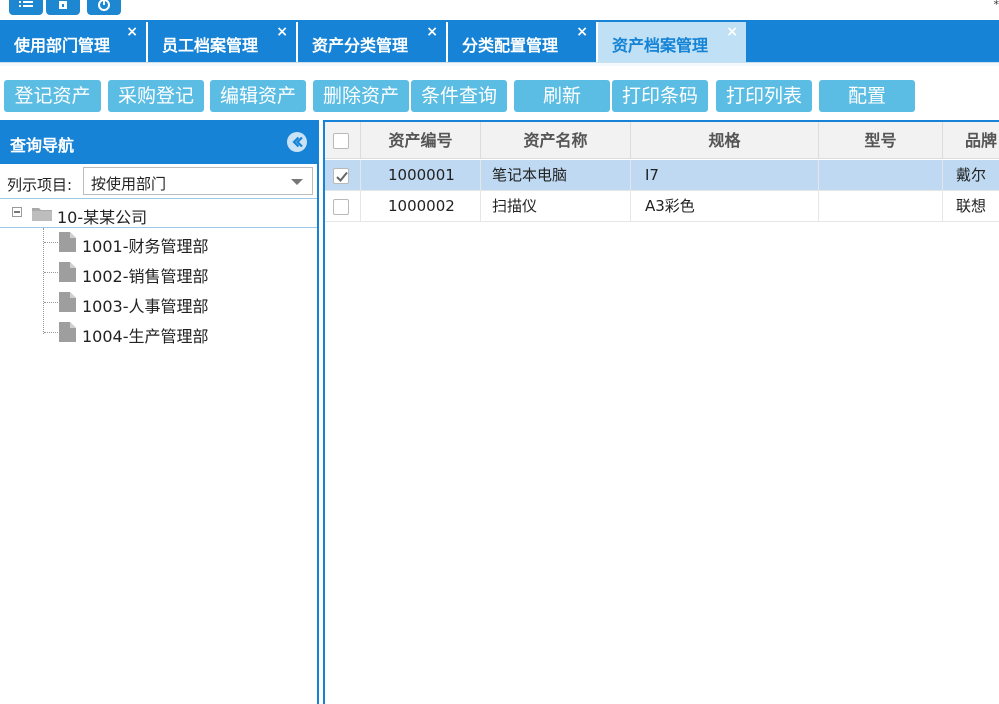 This screenshot has width=999, height=704. What do you see at coordinates (26, 4) in the screenshot?
I see `list-icon` at bounding box center [26, 4].